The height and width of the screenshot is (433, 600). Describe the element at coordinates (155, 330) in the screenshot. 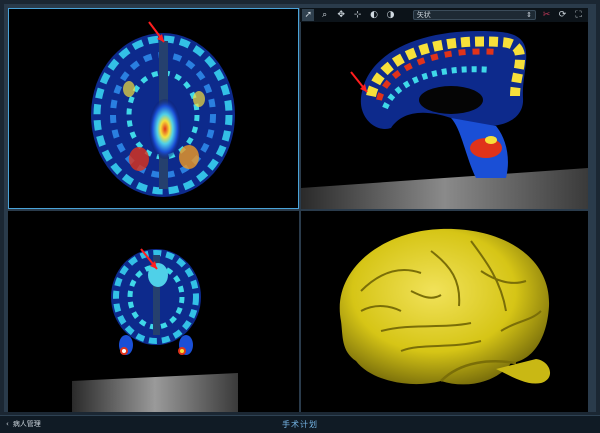

I see `coronal-slice-image` at that location.